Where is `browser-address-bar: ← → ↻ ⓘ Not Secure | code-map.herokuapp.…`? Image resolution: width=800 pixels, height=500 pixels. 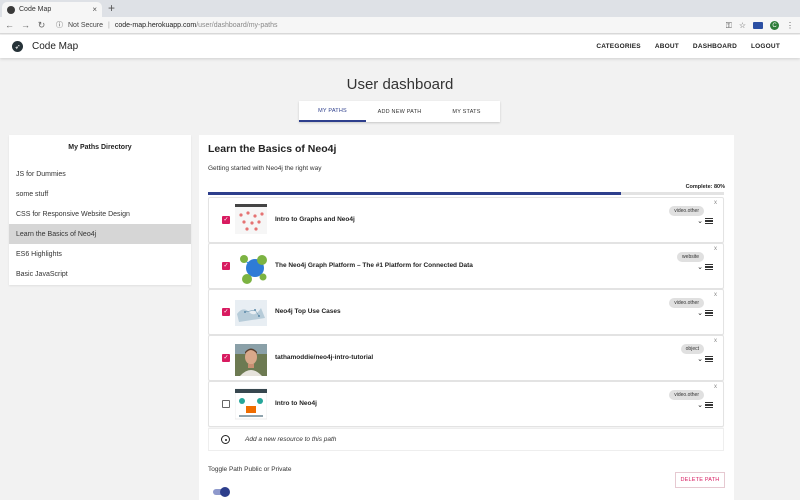 browser-address-bar: ← → ↻ ⓘ Not Secure | code-map.herokuapp.… is located at coordinates (400, 25).